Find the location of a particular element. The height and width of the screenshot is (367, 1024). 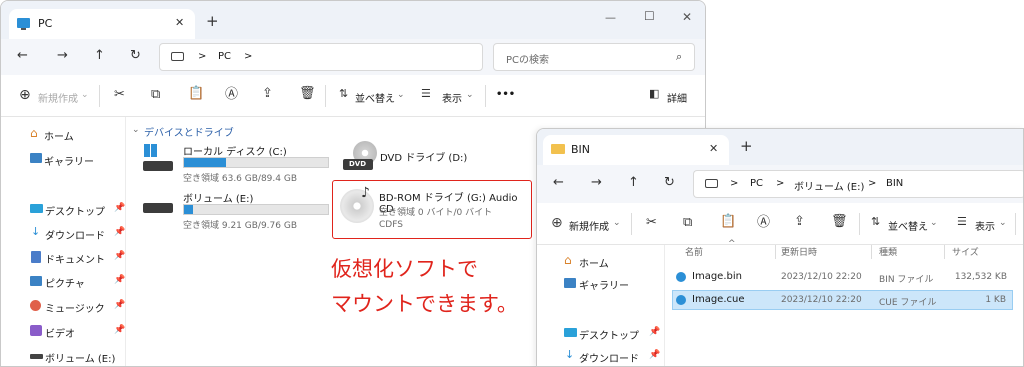

column-header-name: 名前 is located at coordinates (694, 251).